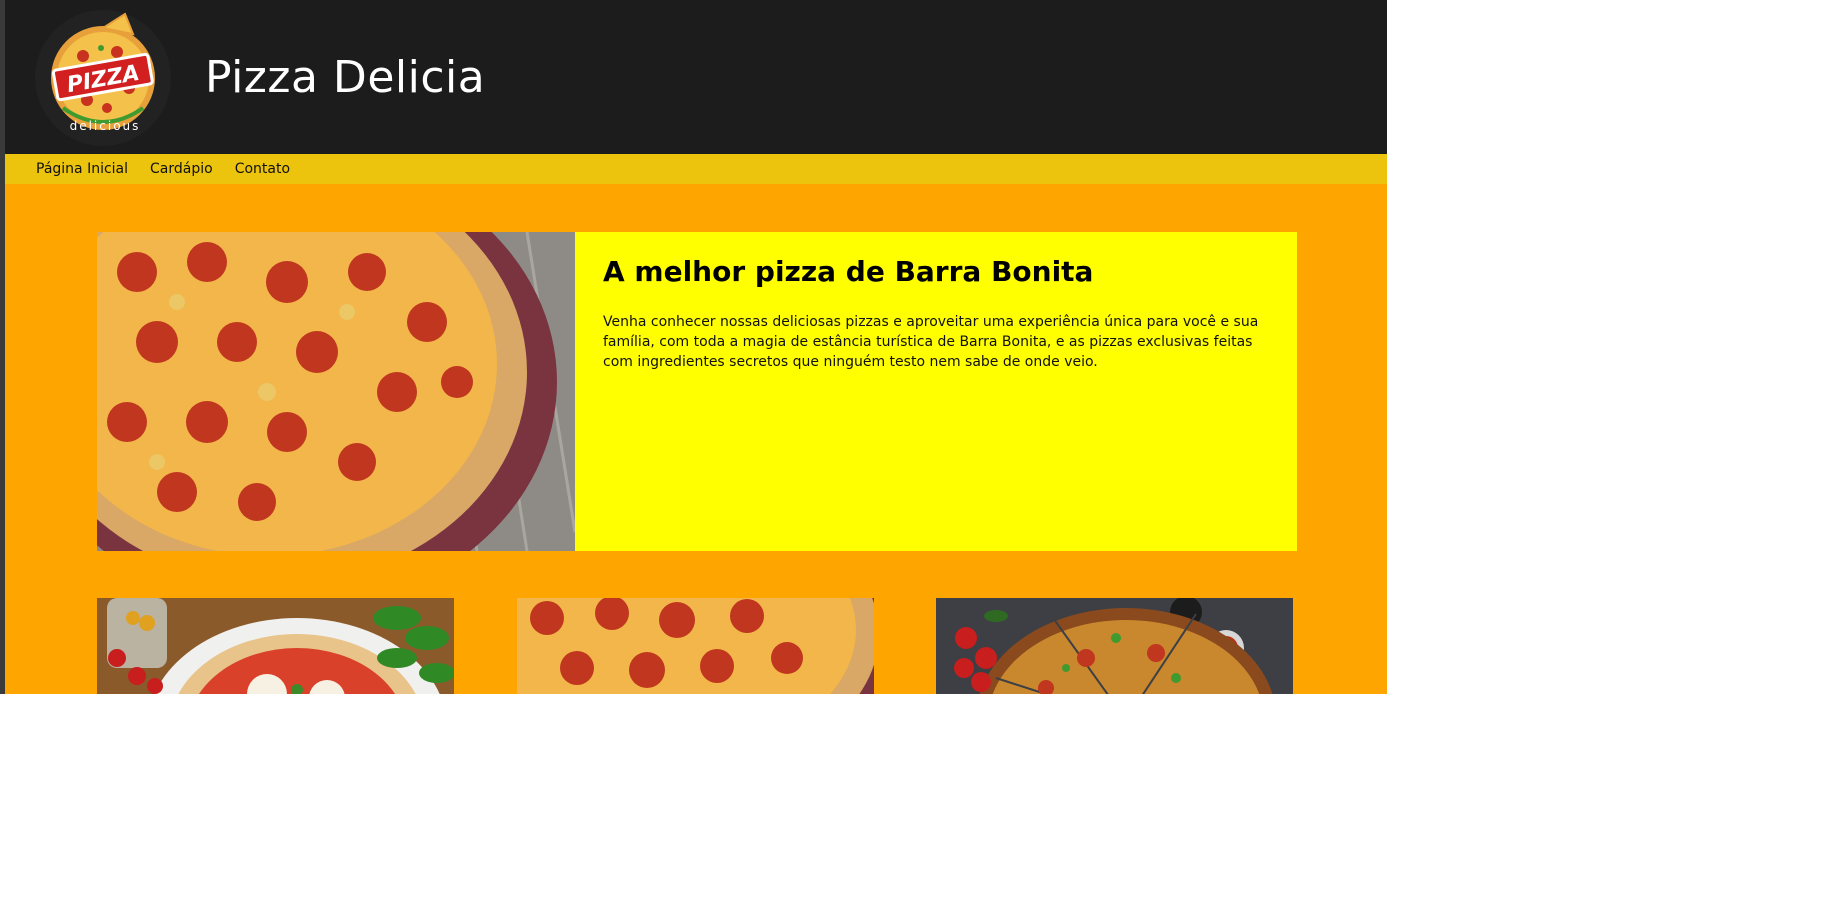  What do you see at coordinates (696, 77) in the screenshot?
I see `site-header: PIZZA delicious Pizza Delicia` at bounding box center [696, 77].